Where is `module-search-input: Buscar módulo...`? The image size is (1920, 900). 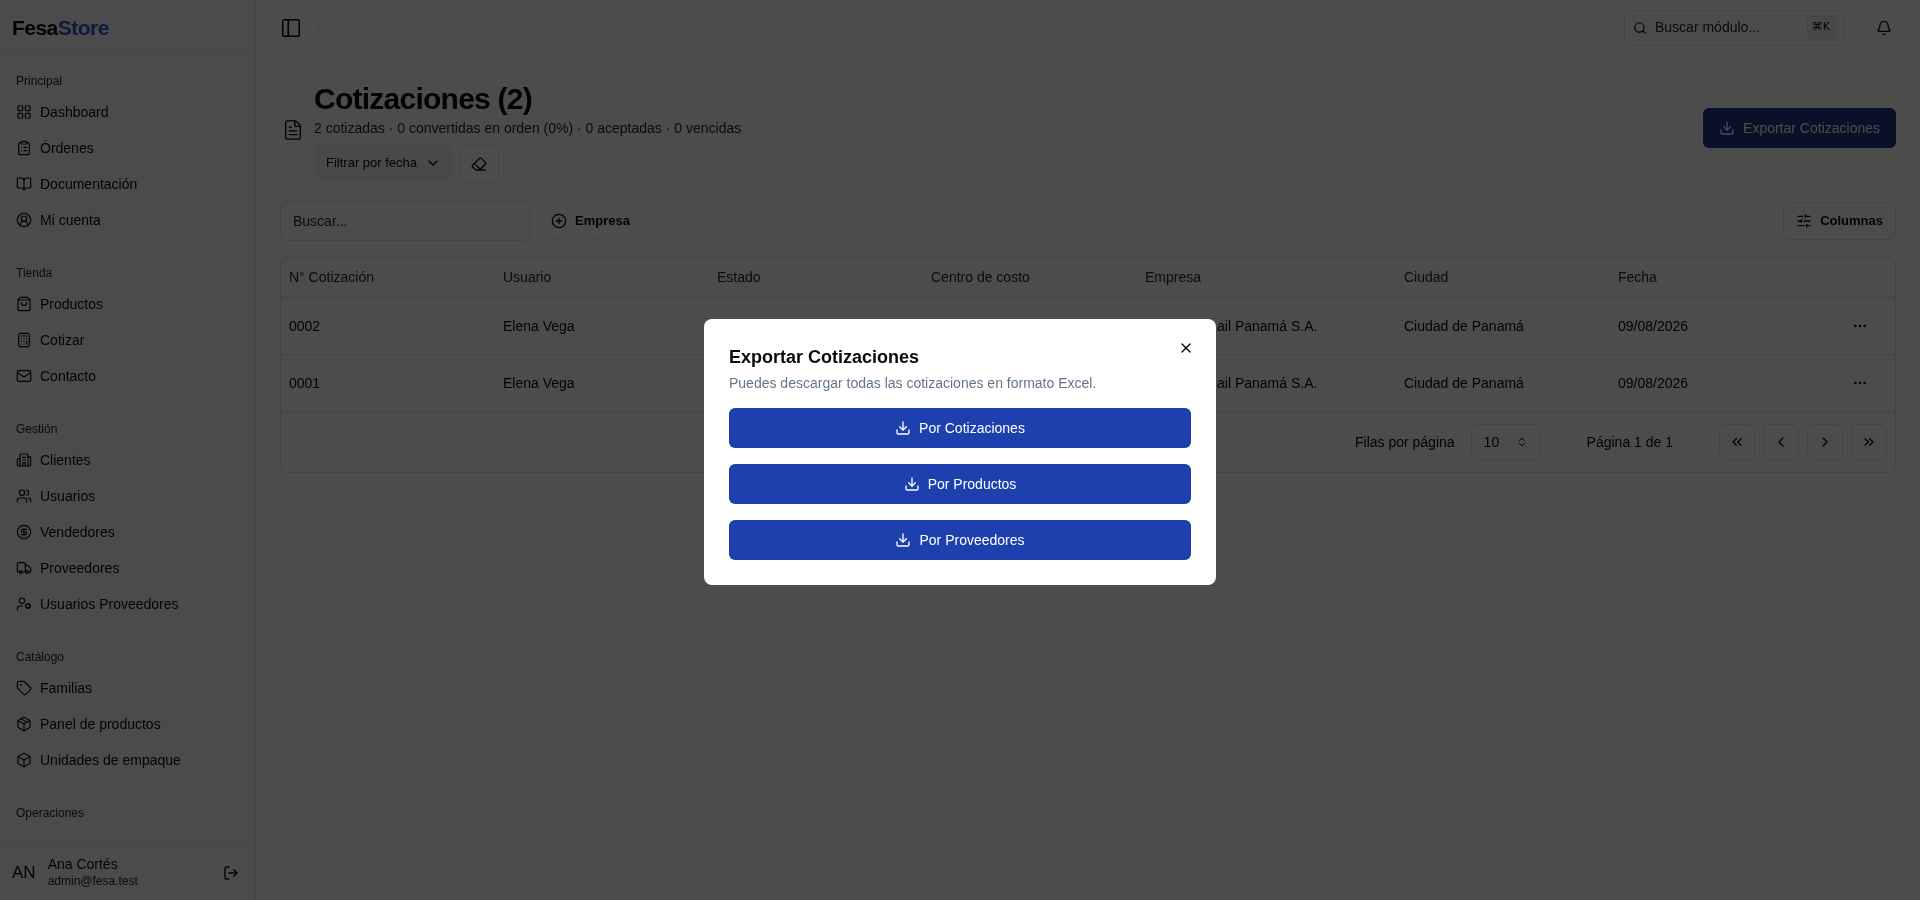
module-search-input: Buscar módulo... is located at coordinates (1727, 27).